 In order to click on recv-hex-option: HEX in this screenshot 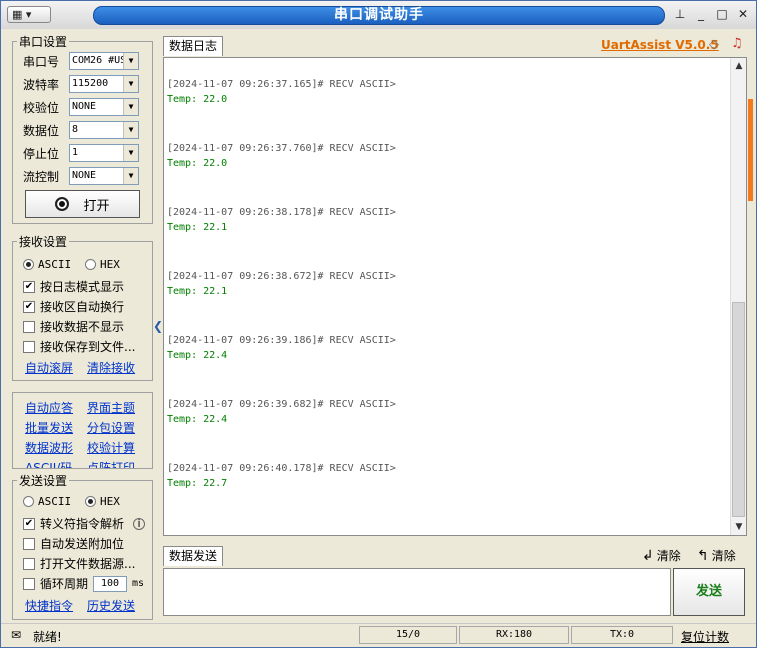, I will do `click(102, 264)`.